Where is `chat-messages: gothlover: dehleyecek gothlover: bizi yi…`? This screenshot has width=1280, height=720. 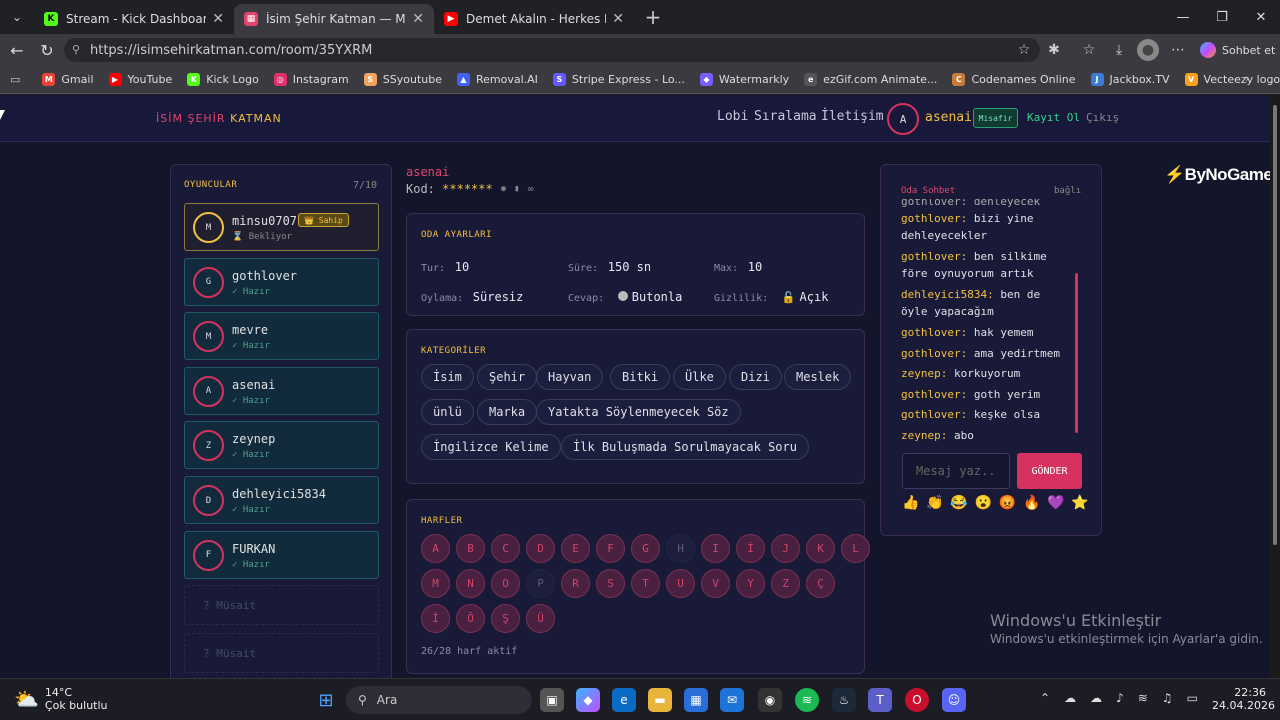 chat-messages: gothlover: dehleyecek gothlover: bizi yi… is located at coordinates (992, 321).